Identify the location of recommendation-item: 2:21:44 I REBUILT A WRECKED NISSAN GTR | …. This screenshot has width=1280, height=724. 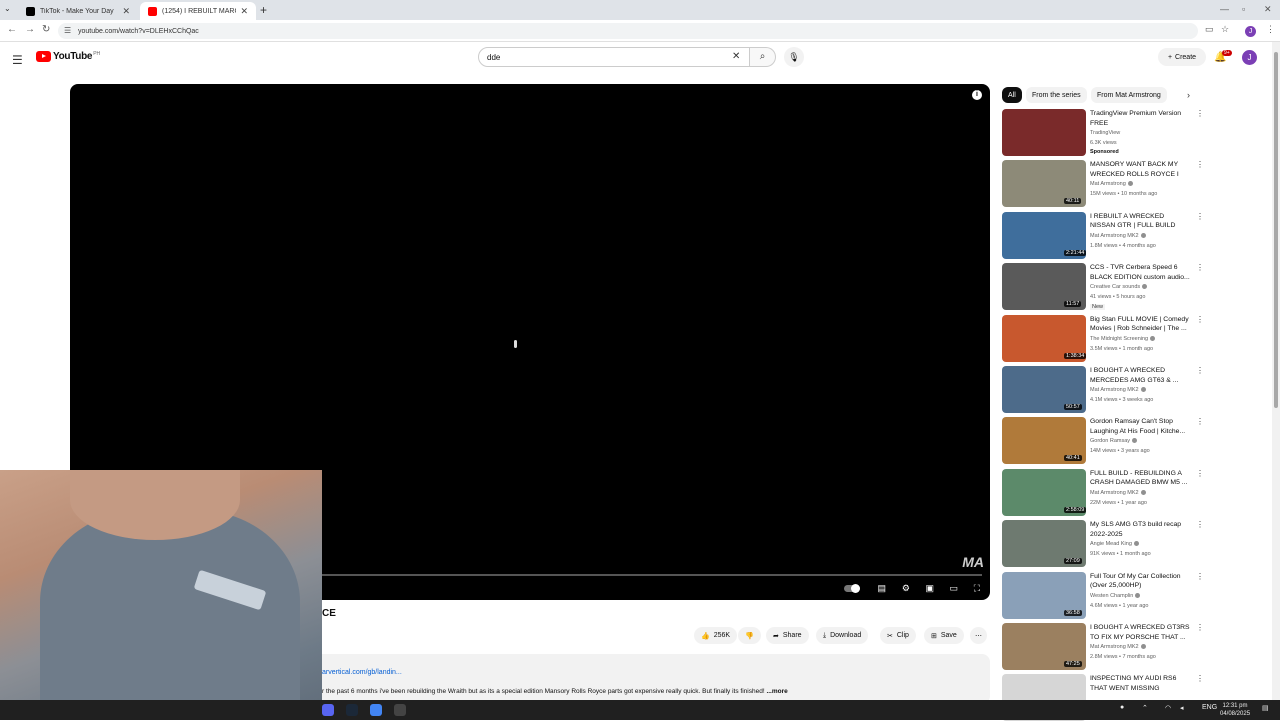
(1103, 236).